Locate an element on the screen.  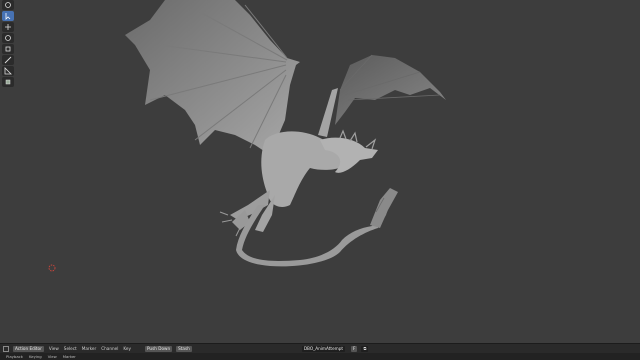
annotate-tool is located at coordinates (8, 60).